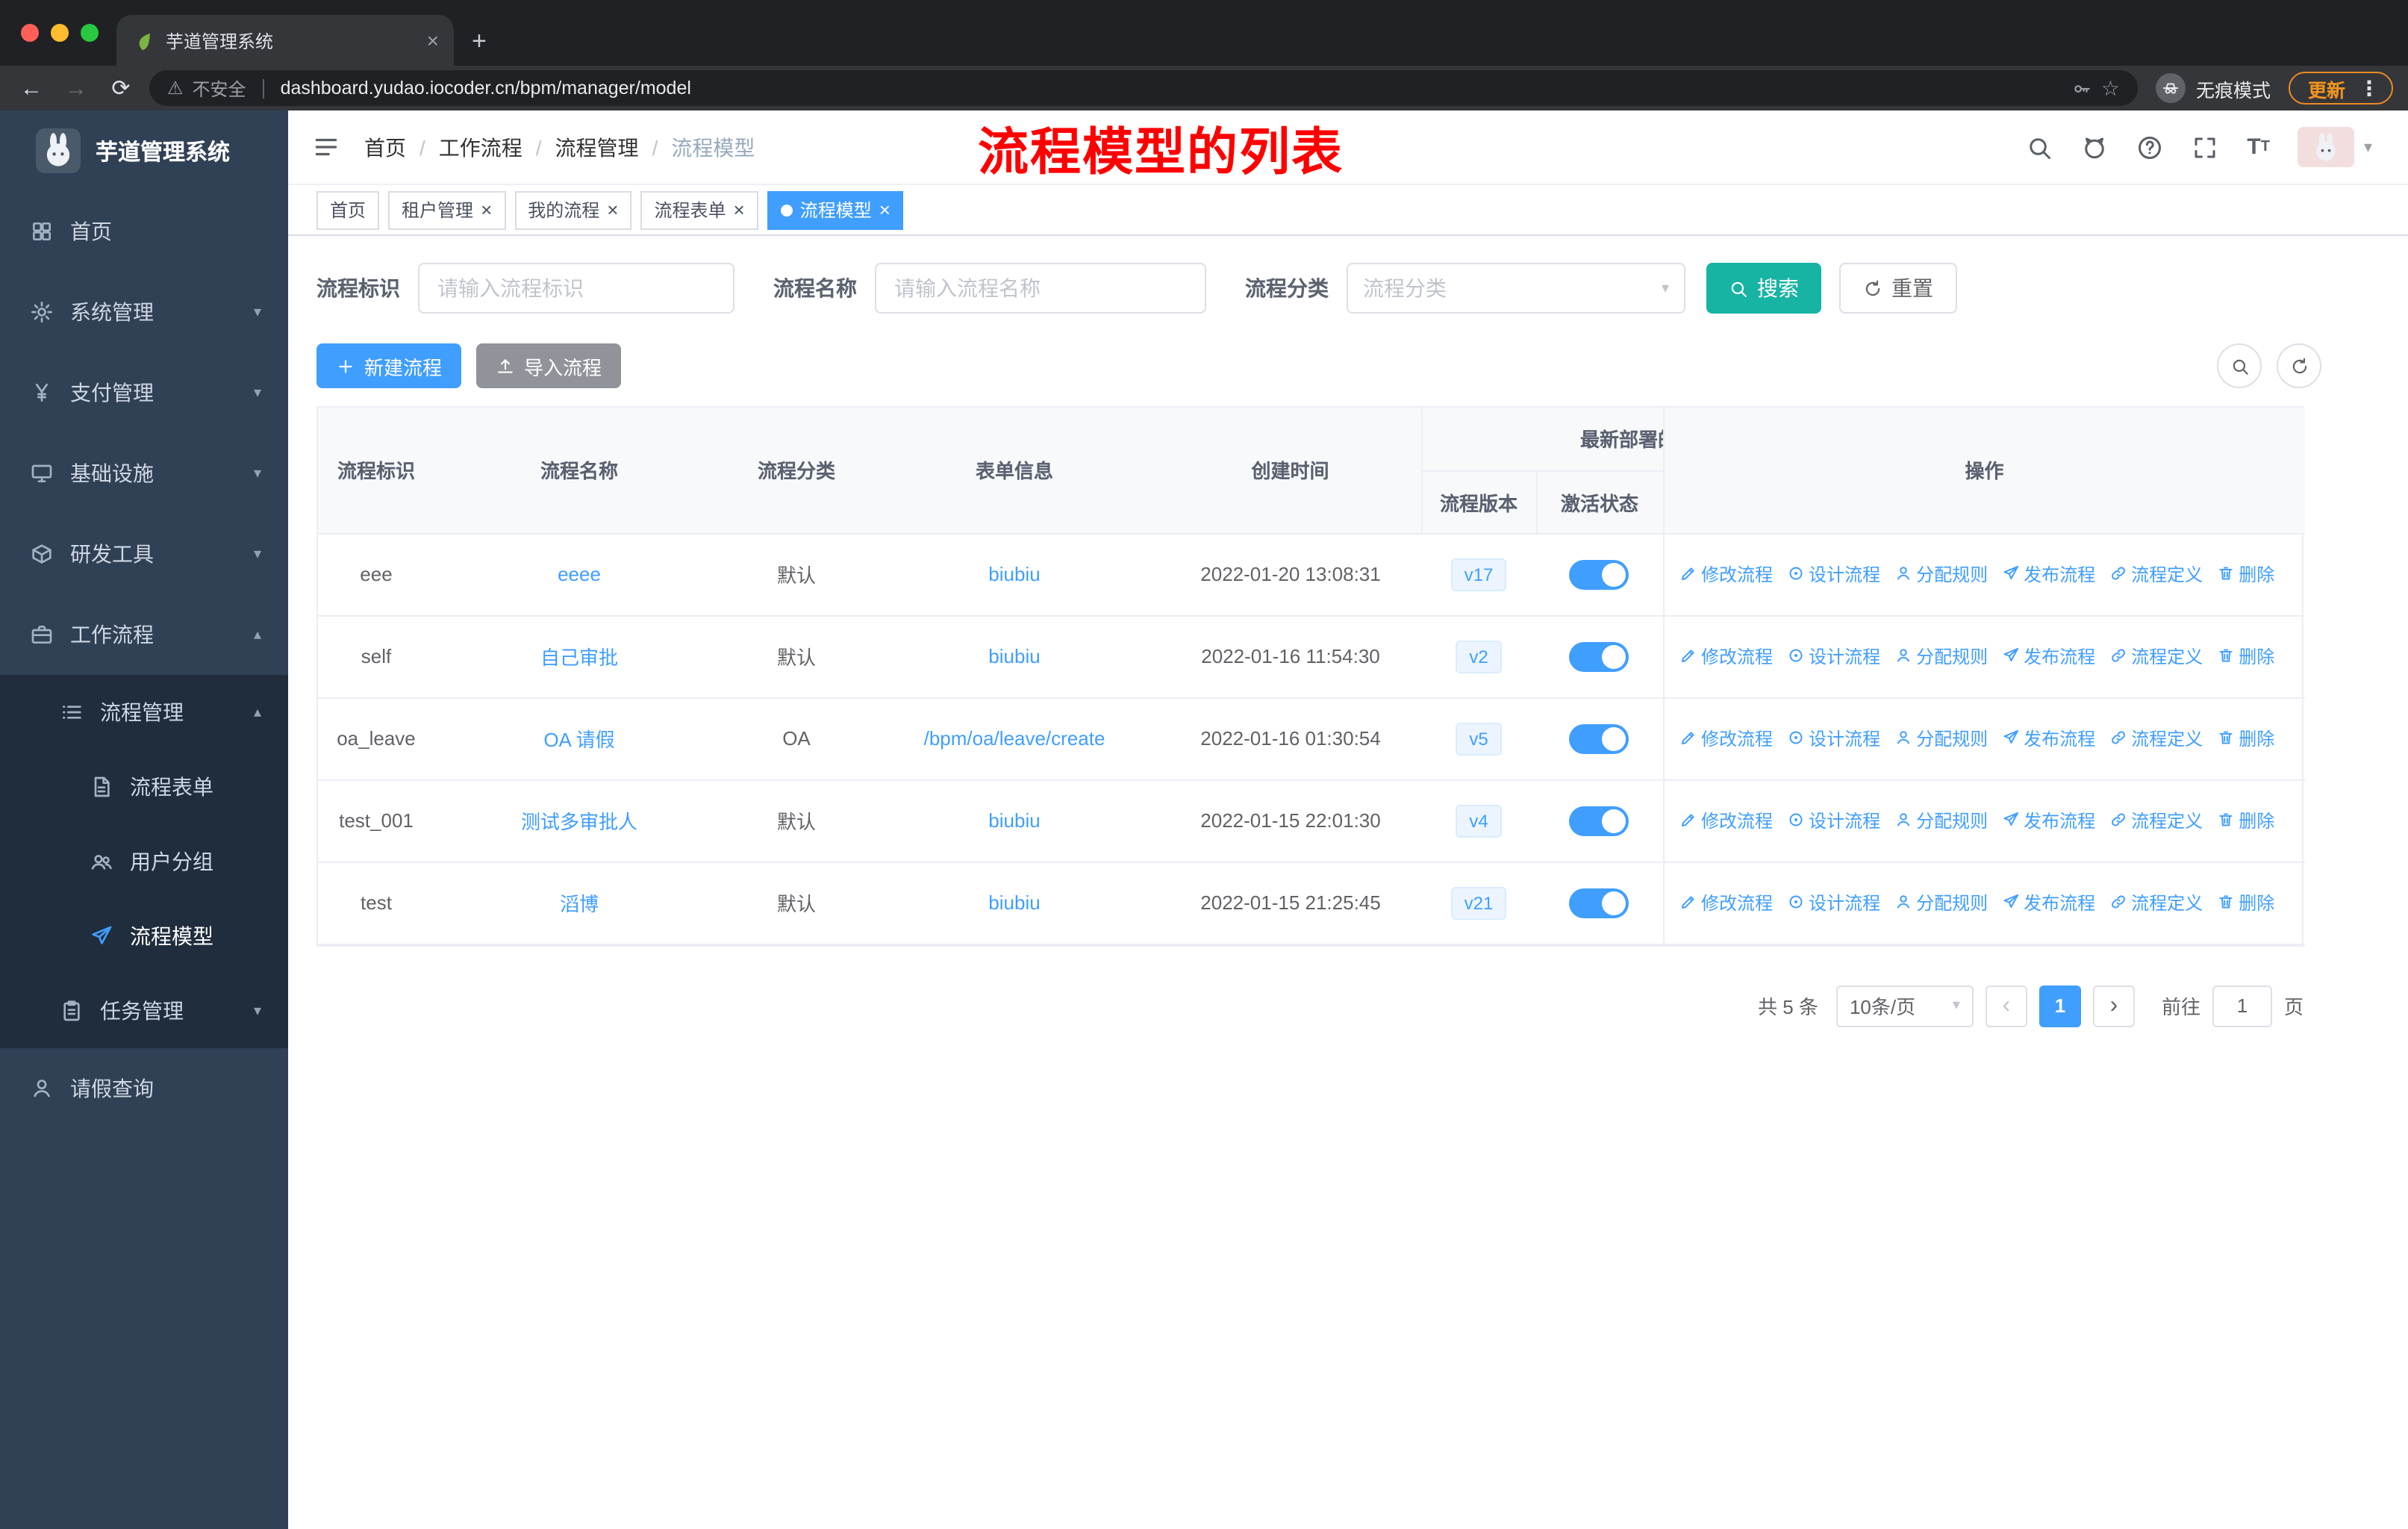 Image resolution: width=2408 pixels, height=1529 pixels. I want to click on process-name-link: eeee, so click(579, 574).